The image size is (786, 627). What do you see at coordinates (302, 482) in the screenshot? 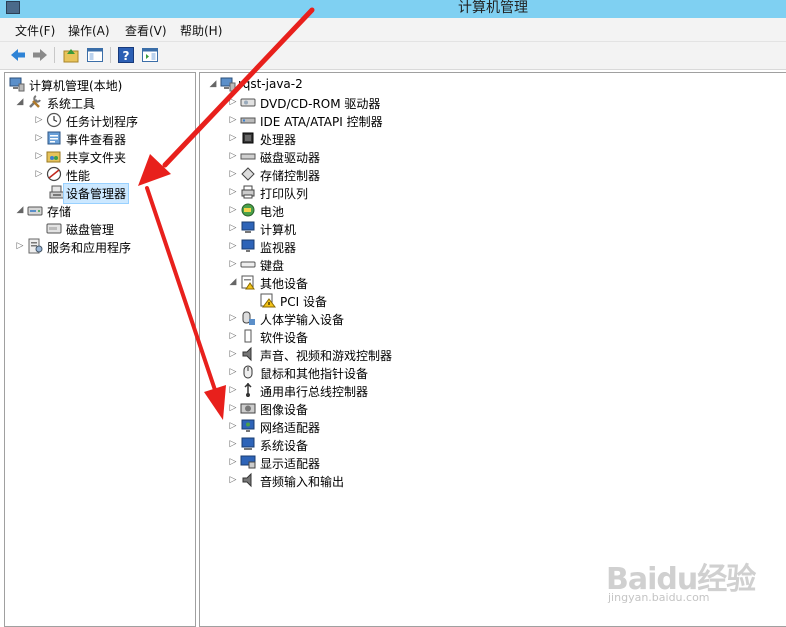
I see `device-category-label: 音频输入和输出` at bounding box center [302, 482].